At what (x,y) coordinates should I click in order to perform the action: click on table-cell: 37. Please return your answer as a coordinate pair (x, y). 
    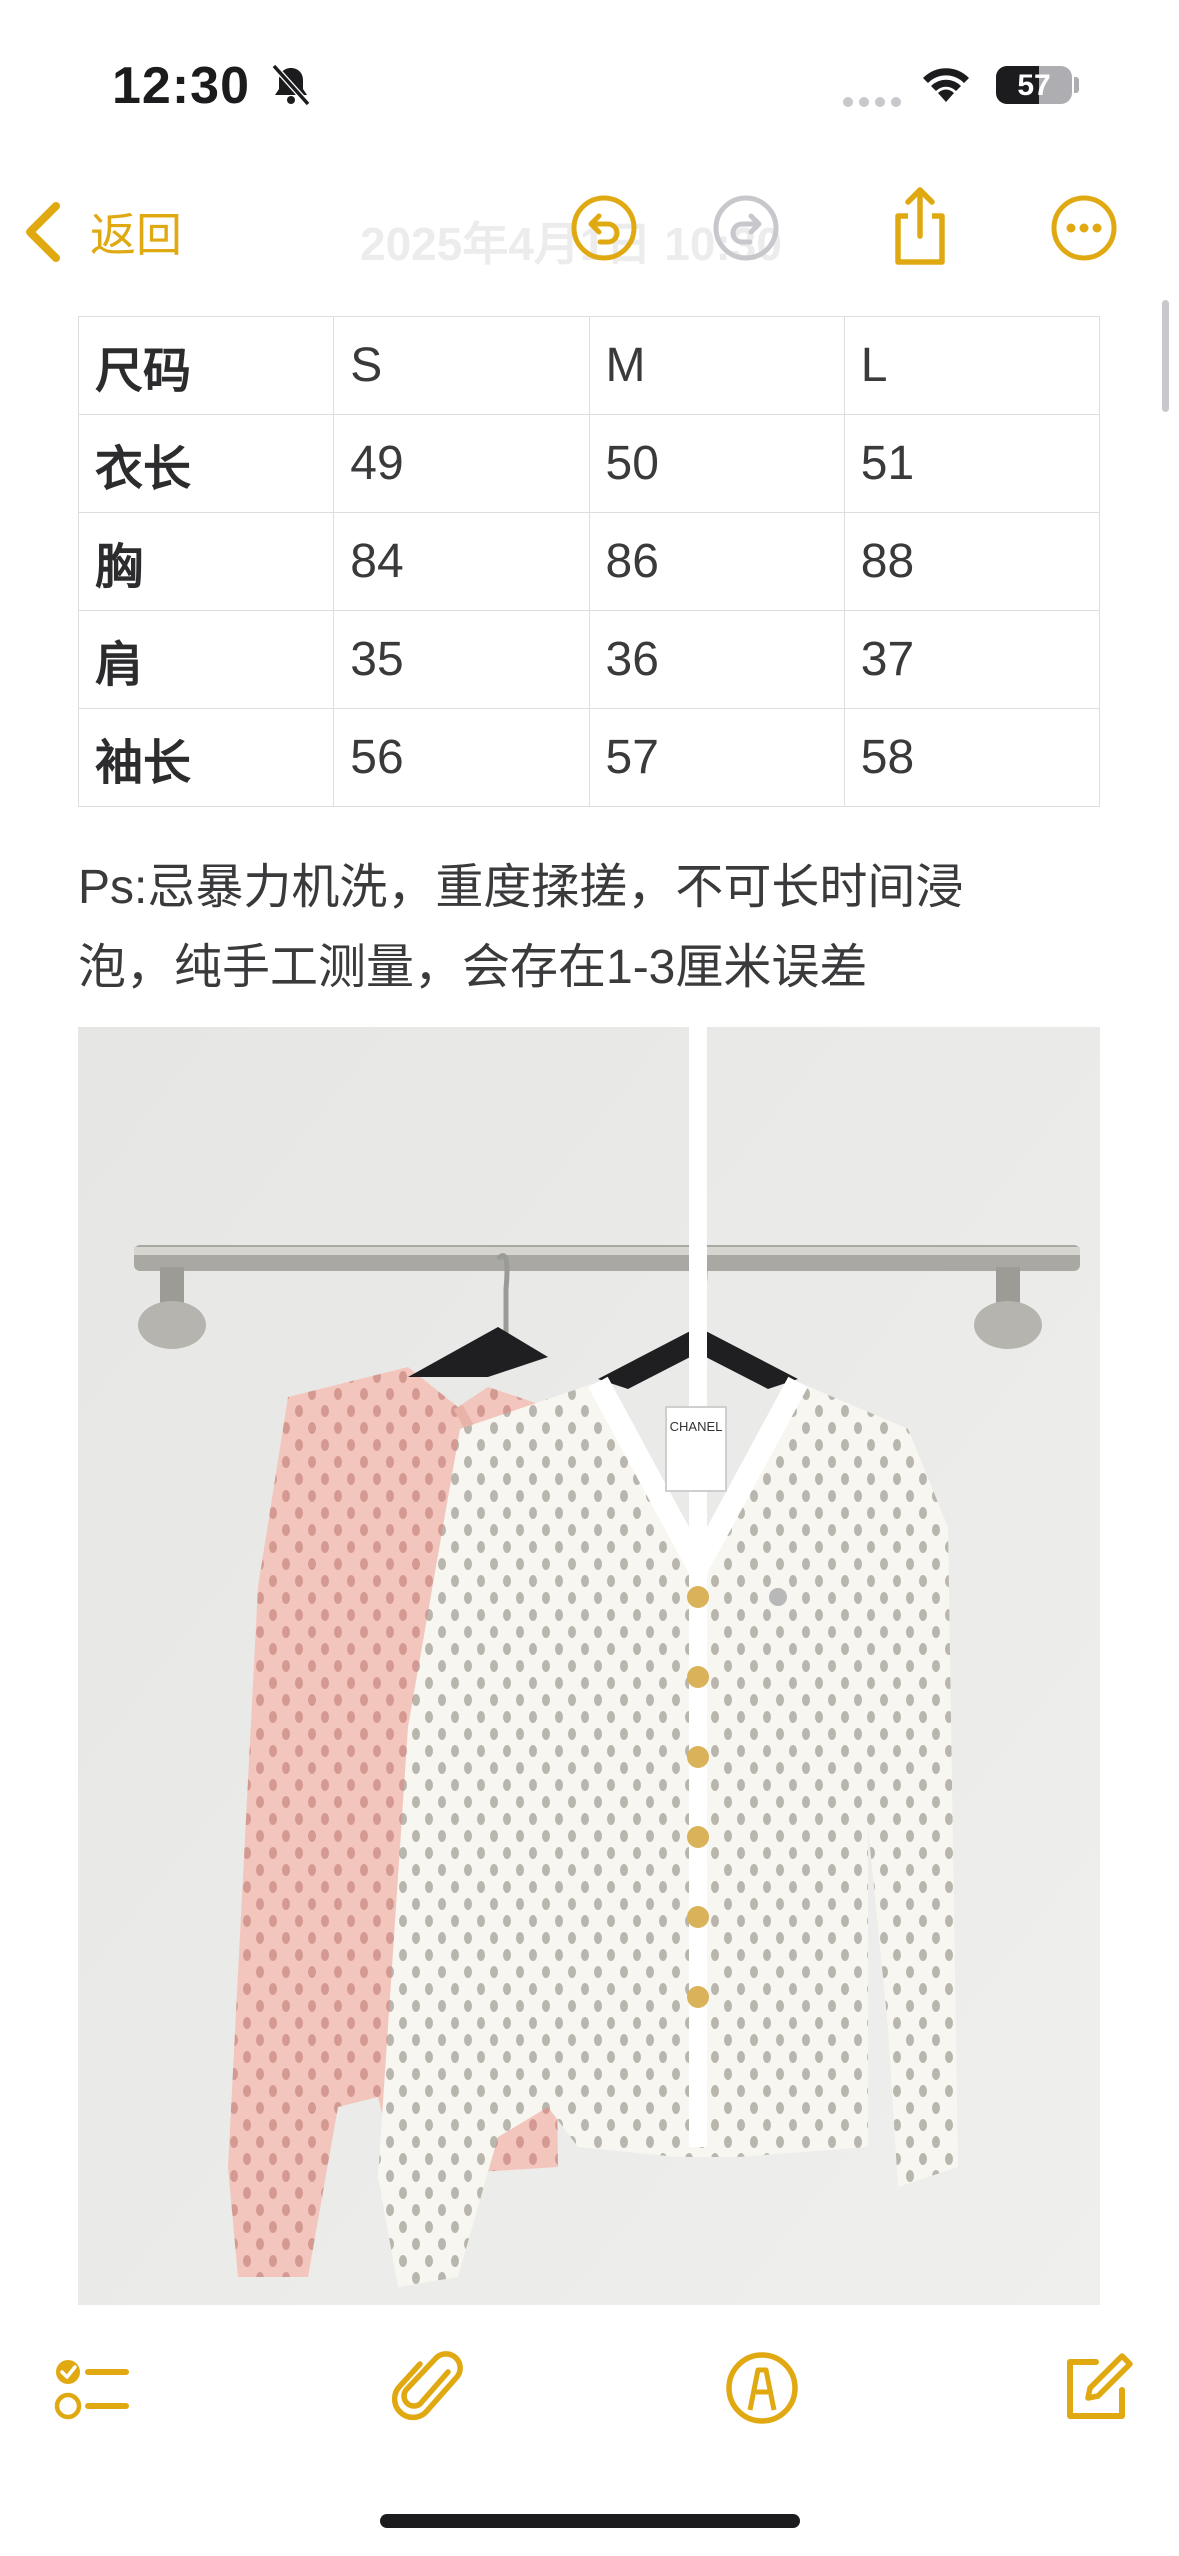
    Looking at the image, I should click on (972, 659).